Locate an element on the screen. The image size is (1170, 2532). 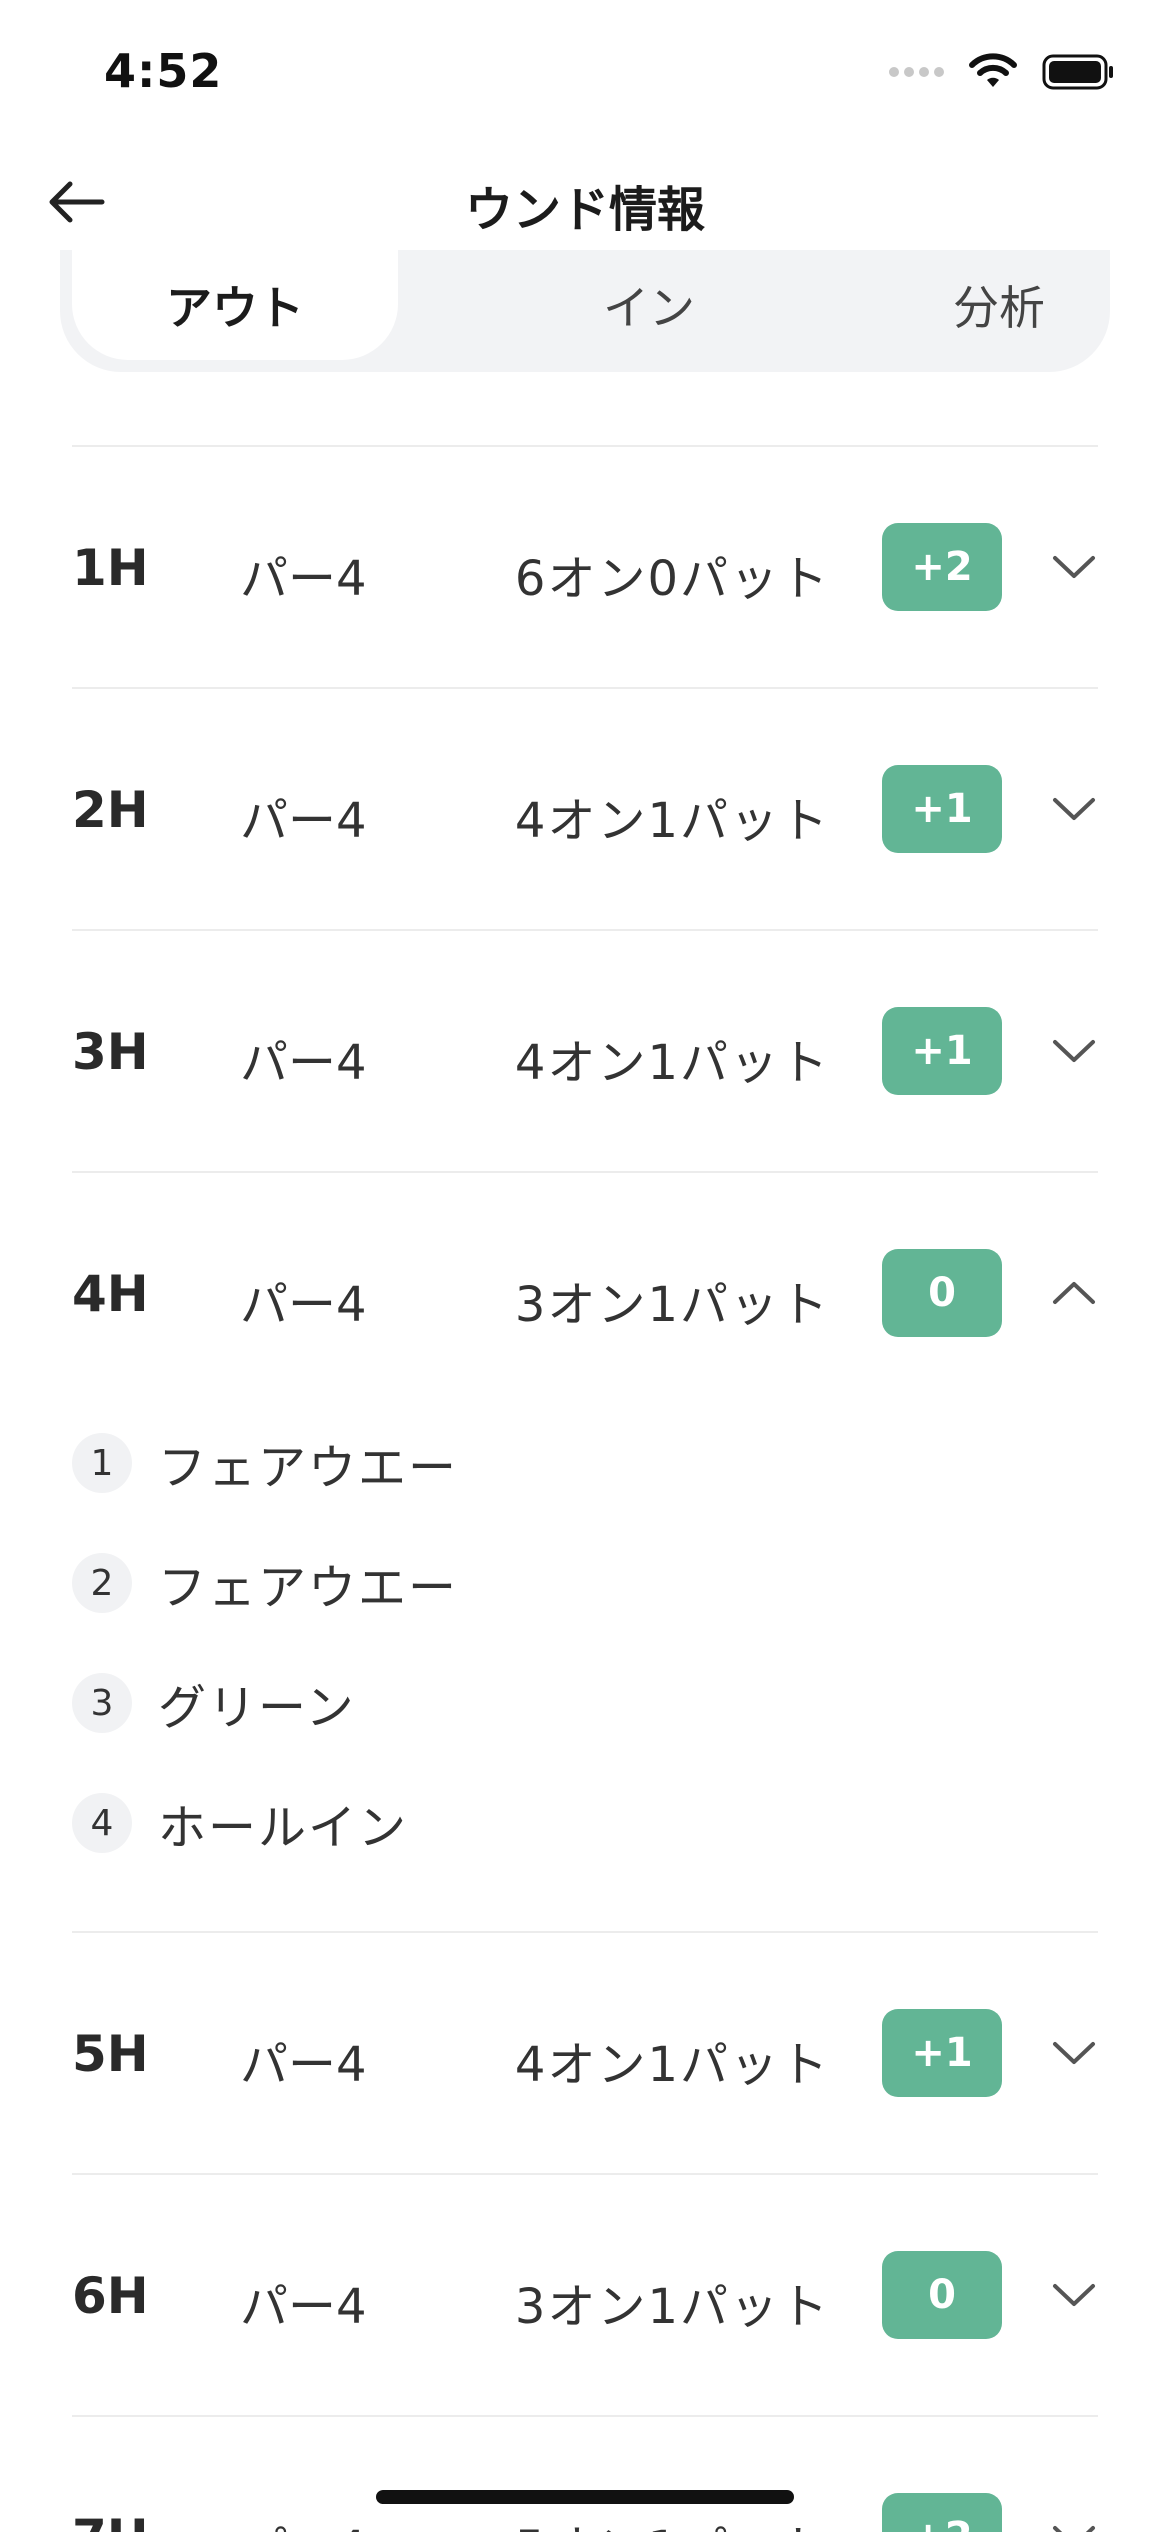
shot-item: 2 フェアウエー is located at coordinates (265, 1583).